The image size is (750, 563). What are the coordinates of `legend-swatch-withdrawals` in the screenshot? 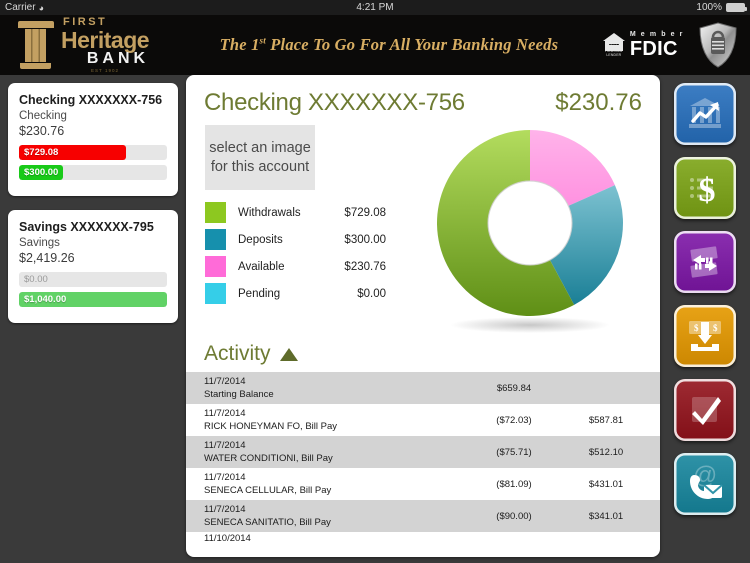 It's located at (215, 212).